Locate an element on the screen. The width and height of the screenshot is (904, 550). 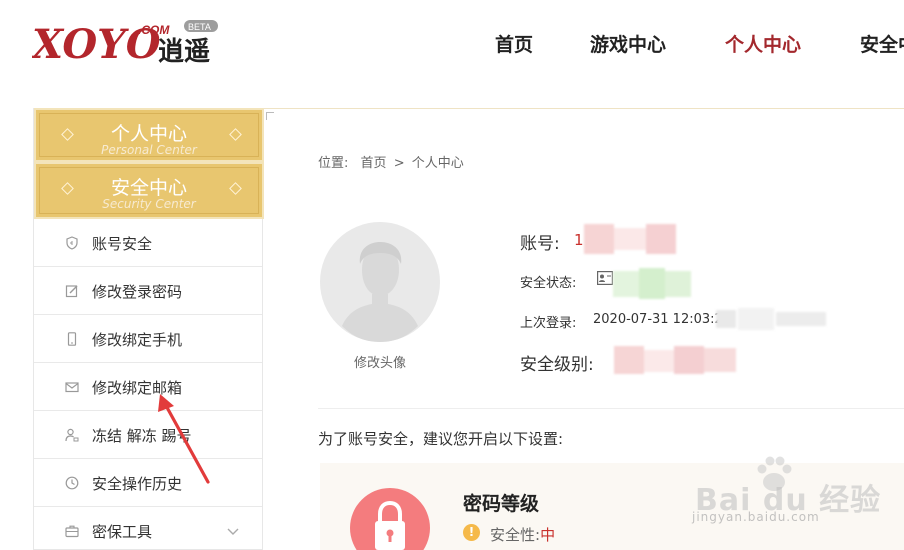
sidebar-item-security-history: 安全操作历史 is located at coordinates (148, 483).